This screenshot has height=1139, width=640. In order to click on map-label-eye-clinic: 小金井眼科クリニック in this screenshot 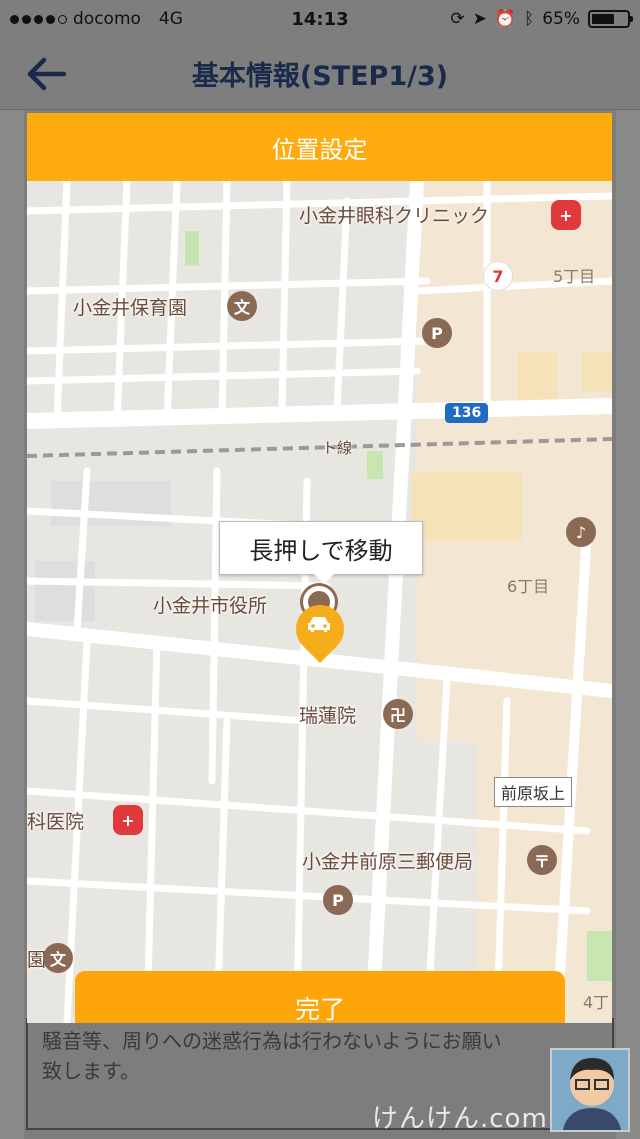, I will do `click(394, 214)`.